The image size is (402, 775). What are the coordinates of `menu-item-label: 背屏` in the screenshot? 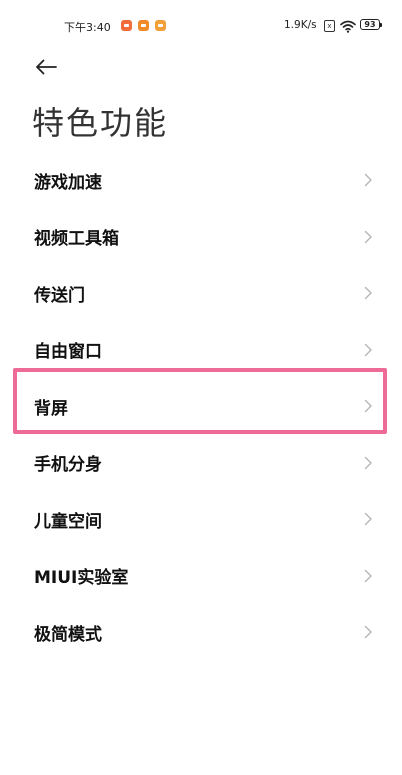 It's located at (51, 408).